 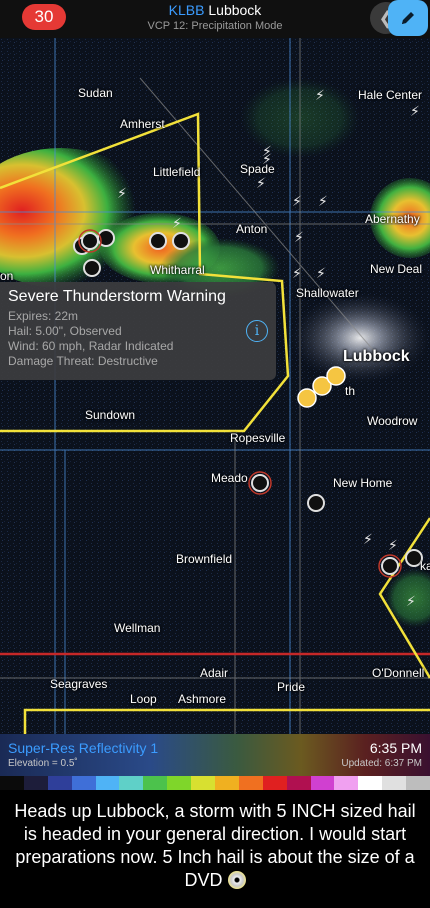 What do you see at coordinates (91, 346) in the screenshot?
I see `warning-wind: Wind: 60 mph, Radar Indicated` at bounding box center [91, 346].